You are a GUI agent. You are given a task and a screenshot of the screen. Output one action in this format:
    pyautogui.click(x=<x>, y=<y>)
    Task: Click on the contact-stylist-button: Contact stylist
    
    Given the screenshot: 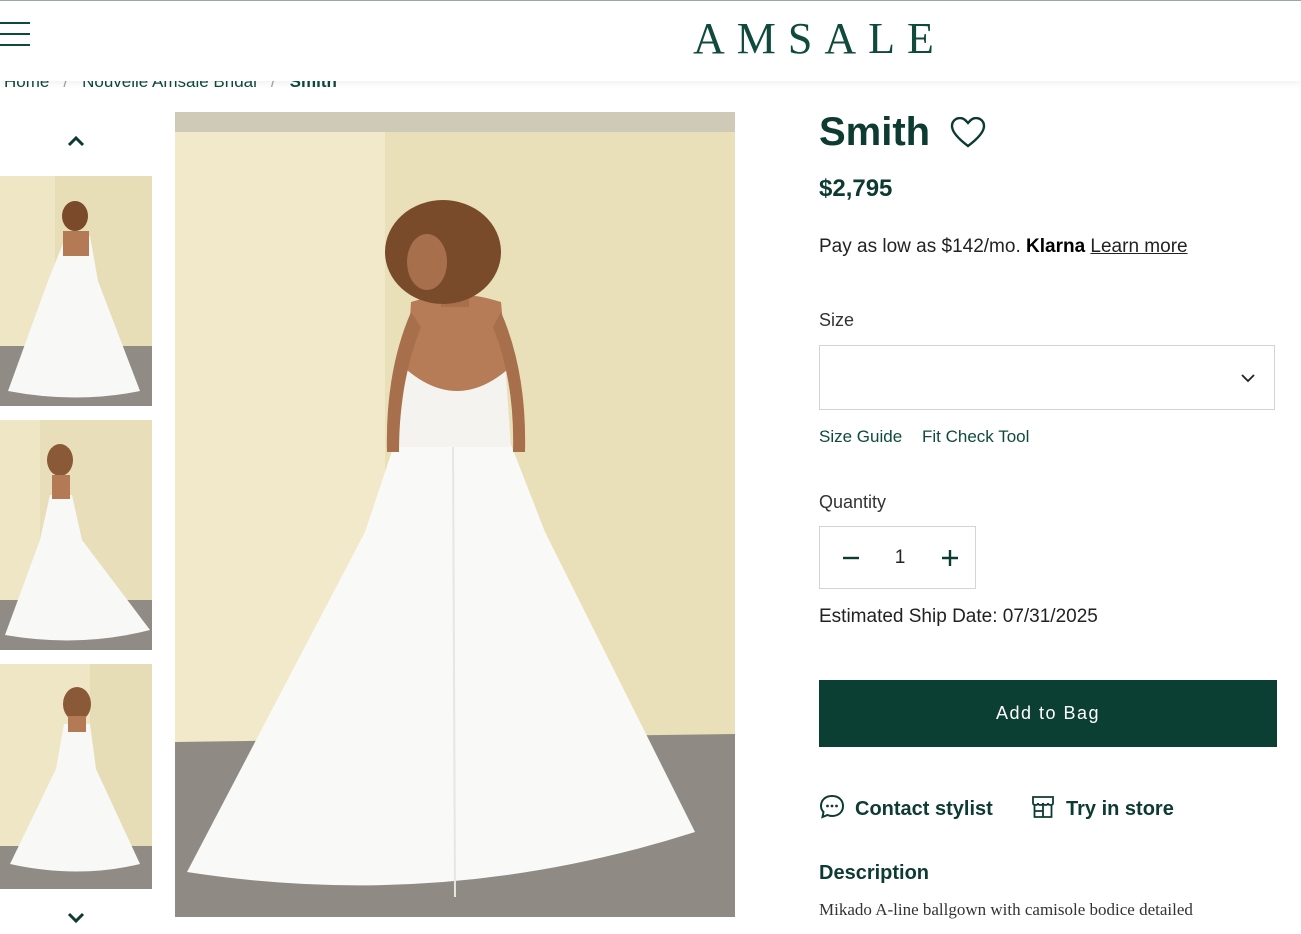 What is the action you would take?
    pyautogui.click(x=906, y=809)
    